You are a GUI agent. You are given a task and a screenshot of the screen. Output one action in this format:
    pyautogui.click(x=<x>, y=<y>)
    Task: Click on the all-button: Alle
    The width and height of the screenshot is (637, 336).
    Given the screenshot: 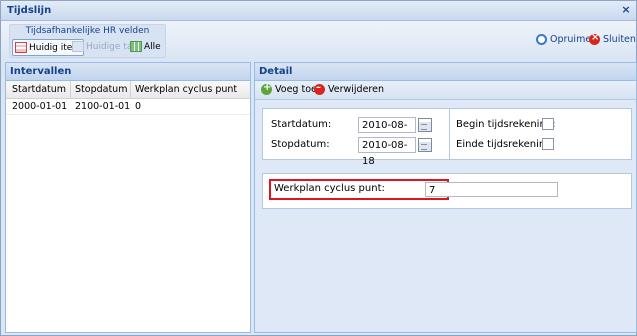 What is the action you would take?
    pyautogui.click(x=145, y=46)
    